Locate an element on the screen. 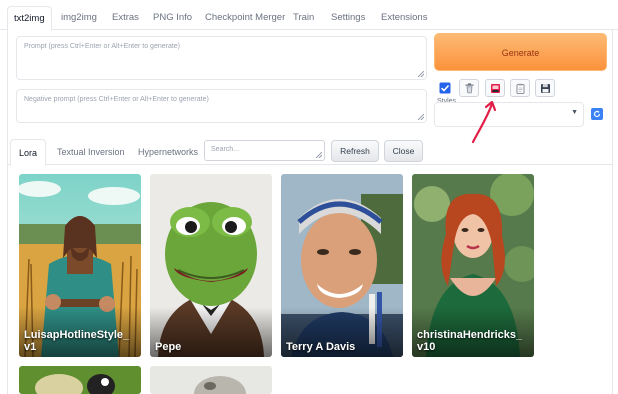 The width and height of the screenshot is (618, 394). lora-card: Pepe is located at coordinates (211, 265).